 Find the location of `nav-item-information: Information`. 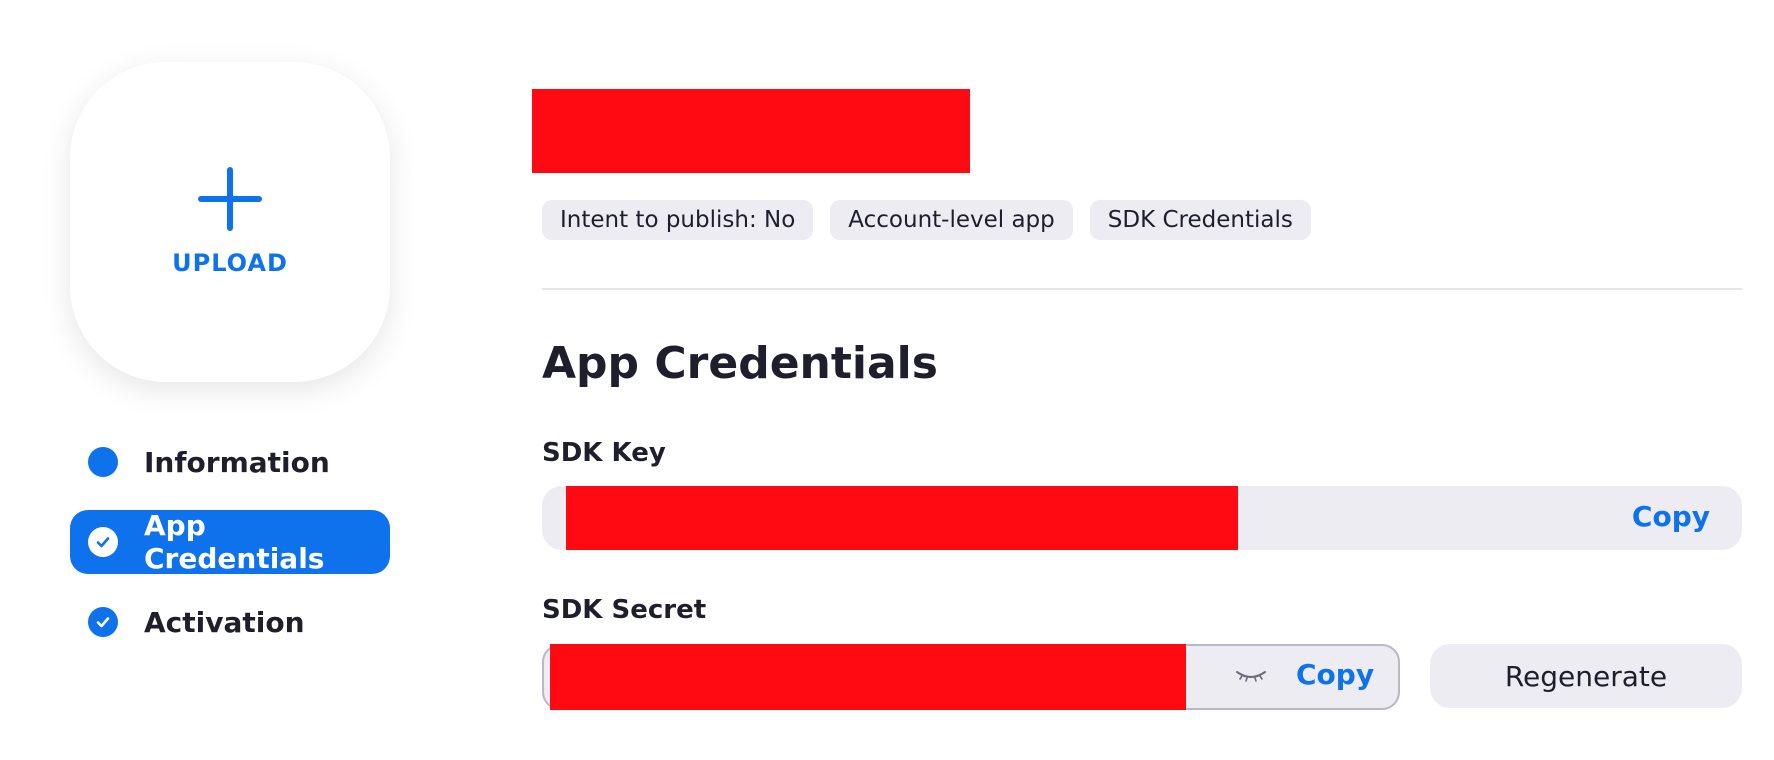

nav-item-information: Information is located at coordinates (230, 462).